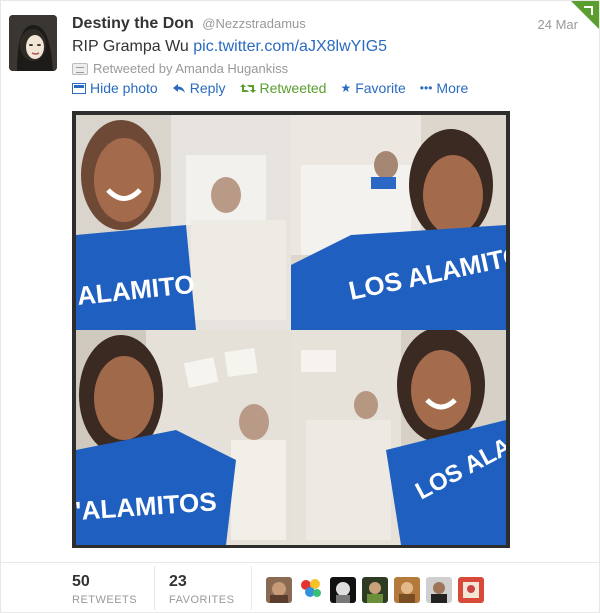 The height and width of the screenshot is (613, 600). I want to click on author-fullname: Destiny the Don, so click(133, 23).